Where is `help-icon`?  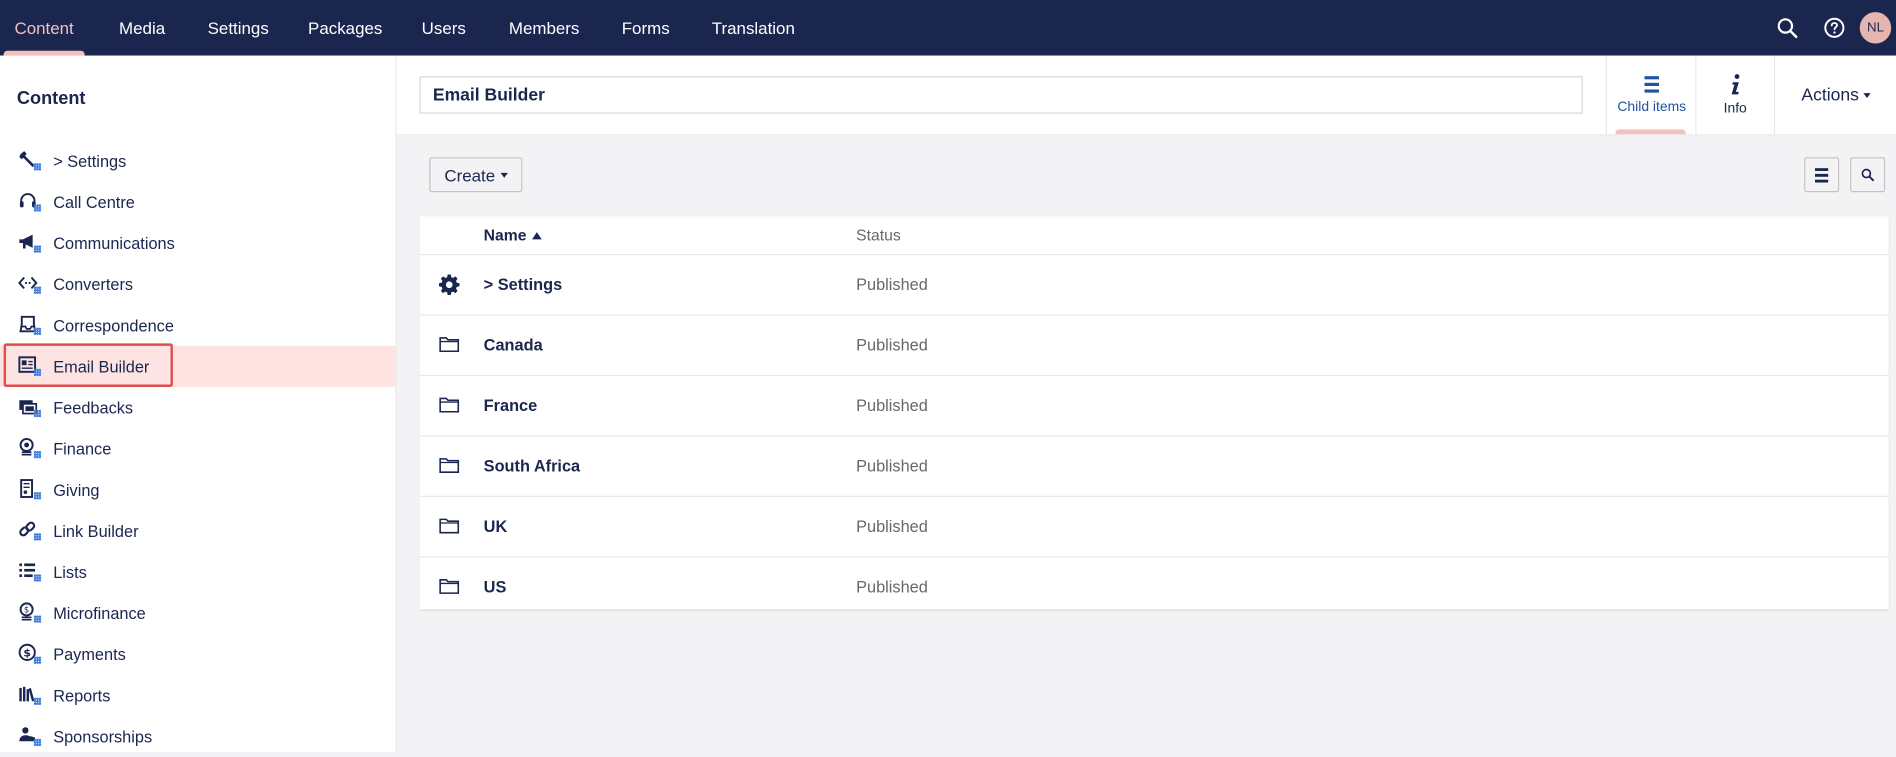 help-icon is located at coordinates (1833, 28).